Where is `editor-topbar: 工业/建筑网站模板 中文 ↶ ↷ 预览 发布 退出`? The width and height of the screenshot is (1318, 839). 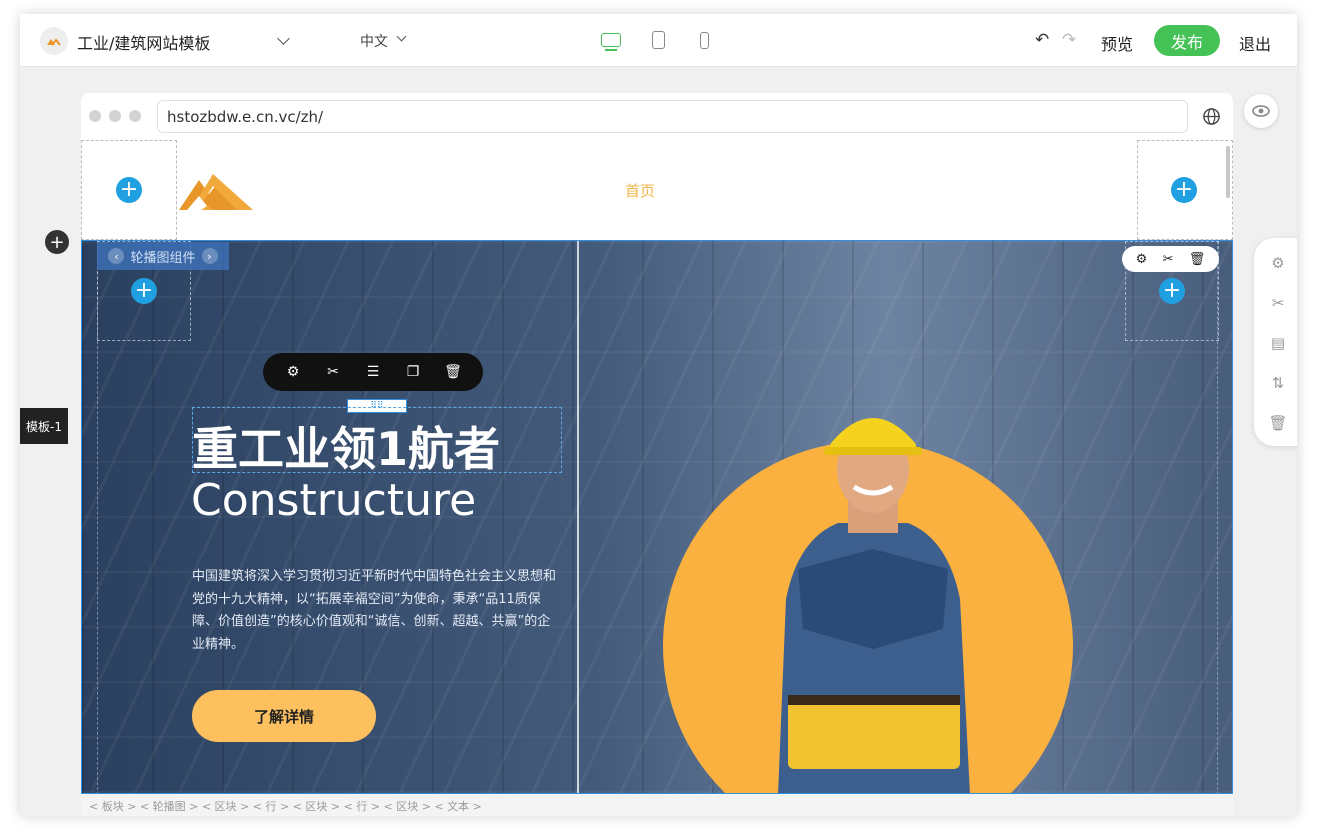
editor-topbar: 工业/建筑网站模板 中文 ↶ ↷ 预览 发布 退出 is located at coordinates (658, 40).